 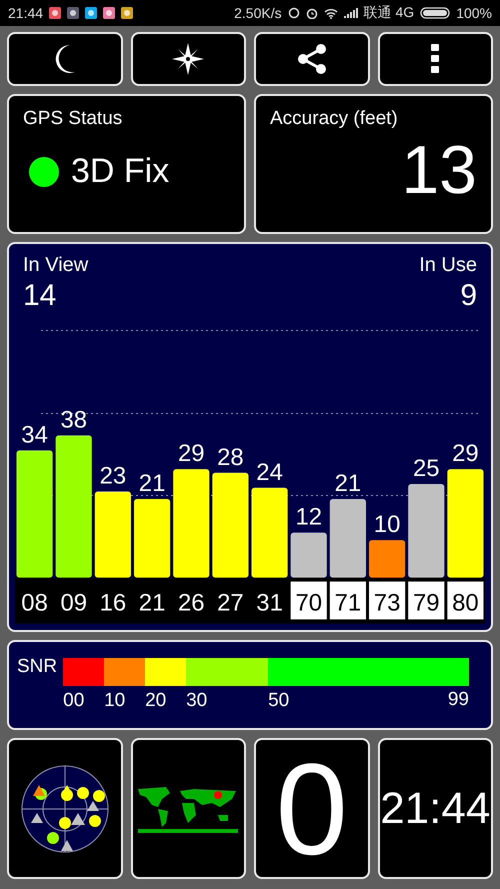 What do you see at coordinates (64, 808) in the screenshot?
I see `sky-plot-tile` at bounding box center [64, 808].